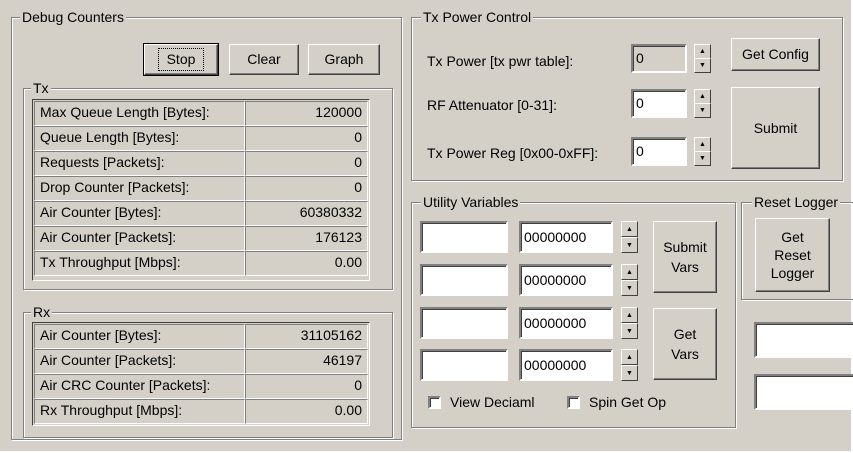 The width and height of the screenshot is (853, 453). I want to click on counter-label: Queue Length [Bytes]:, so click(139, 138).